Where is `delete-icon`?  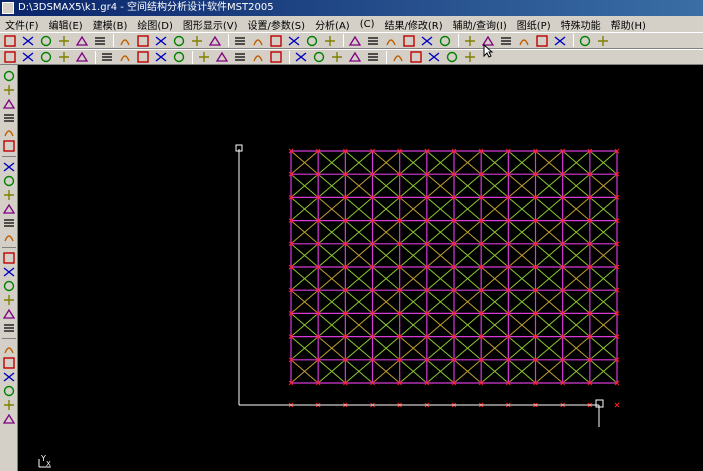 delete-icon is located at coordinates (524, 41).